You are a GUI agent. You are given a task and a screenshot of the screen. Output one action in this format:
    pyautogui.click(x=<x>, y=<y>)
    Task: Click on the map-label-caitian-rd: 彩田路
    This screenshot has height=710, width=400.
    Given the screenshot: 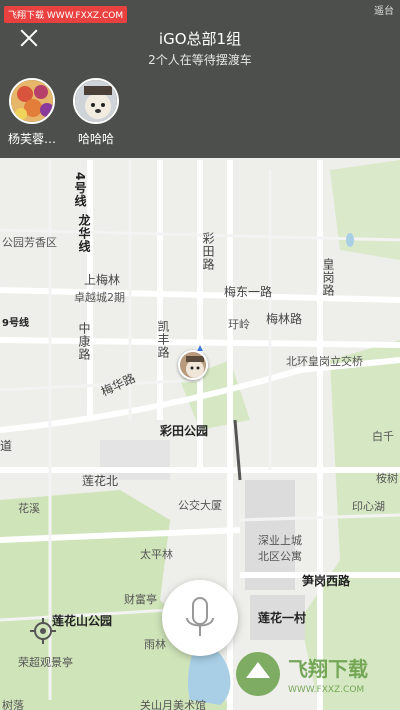 What is the action you would take?
    pyautogui.click(x=208, y=251)
    